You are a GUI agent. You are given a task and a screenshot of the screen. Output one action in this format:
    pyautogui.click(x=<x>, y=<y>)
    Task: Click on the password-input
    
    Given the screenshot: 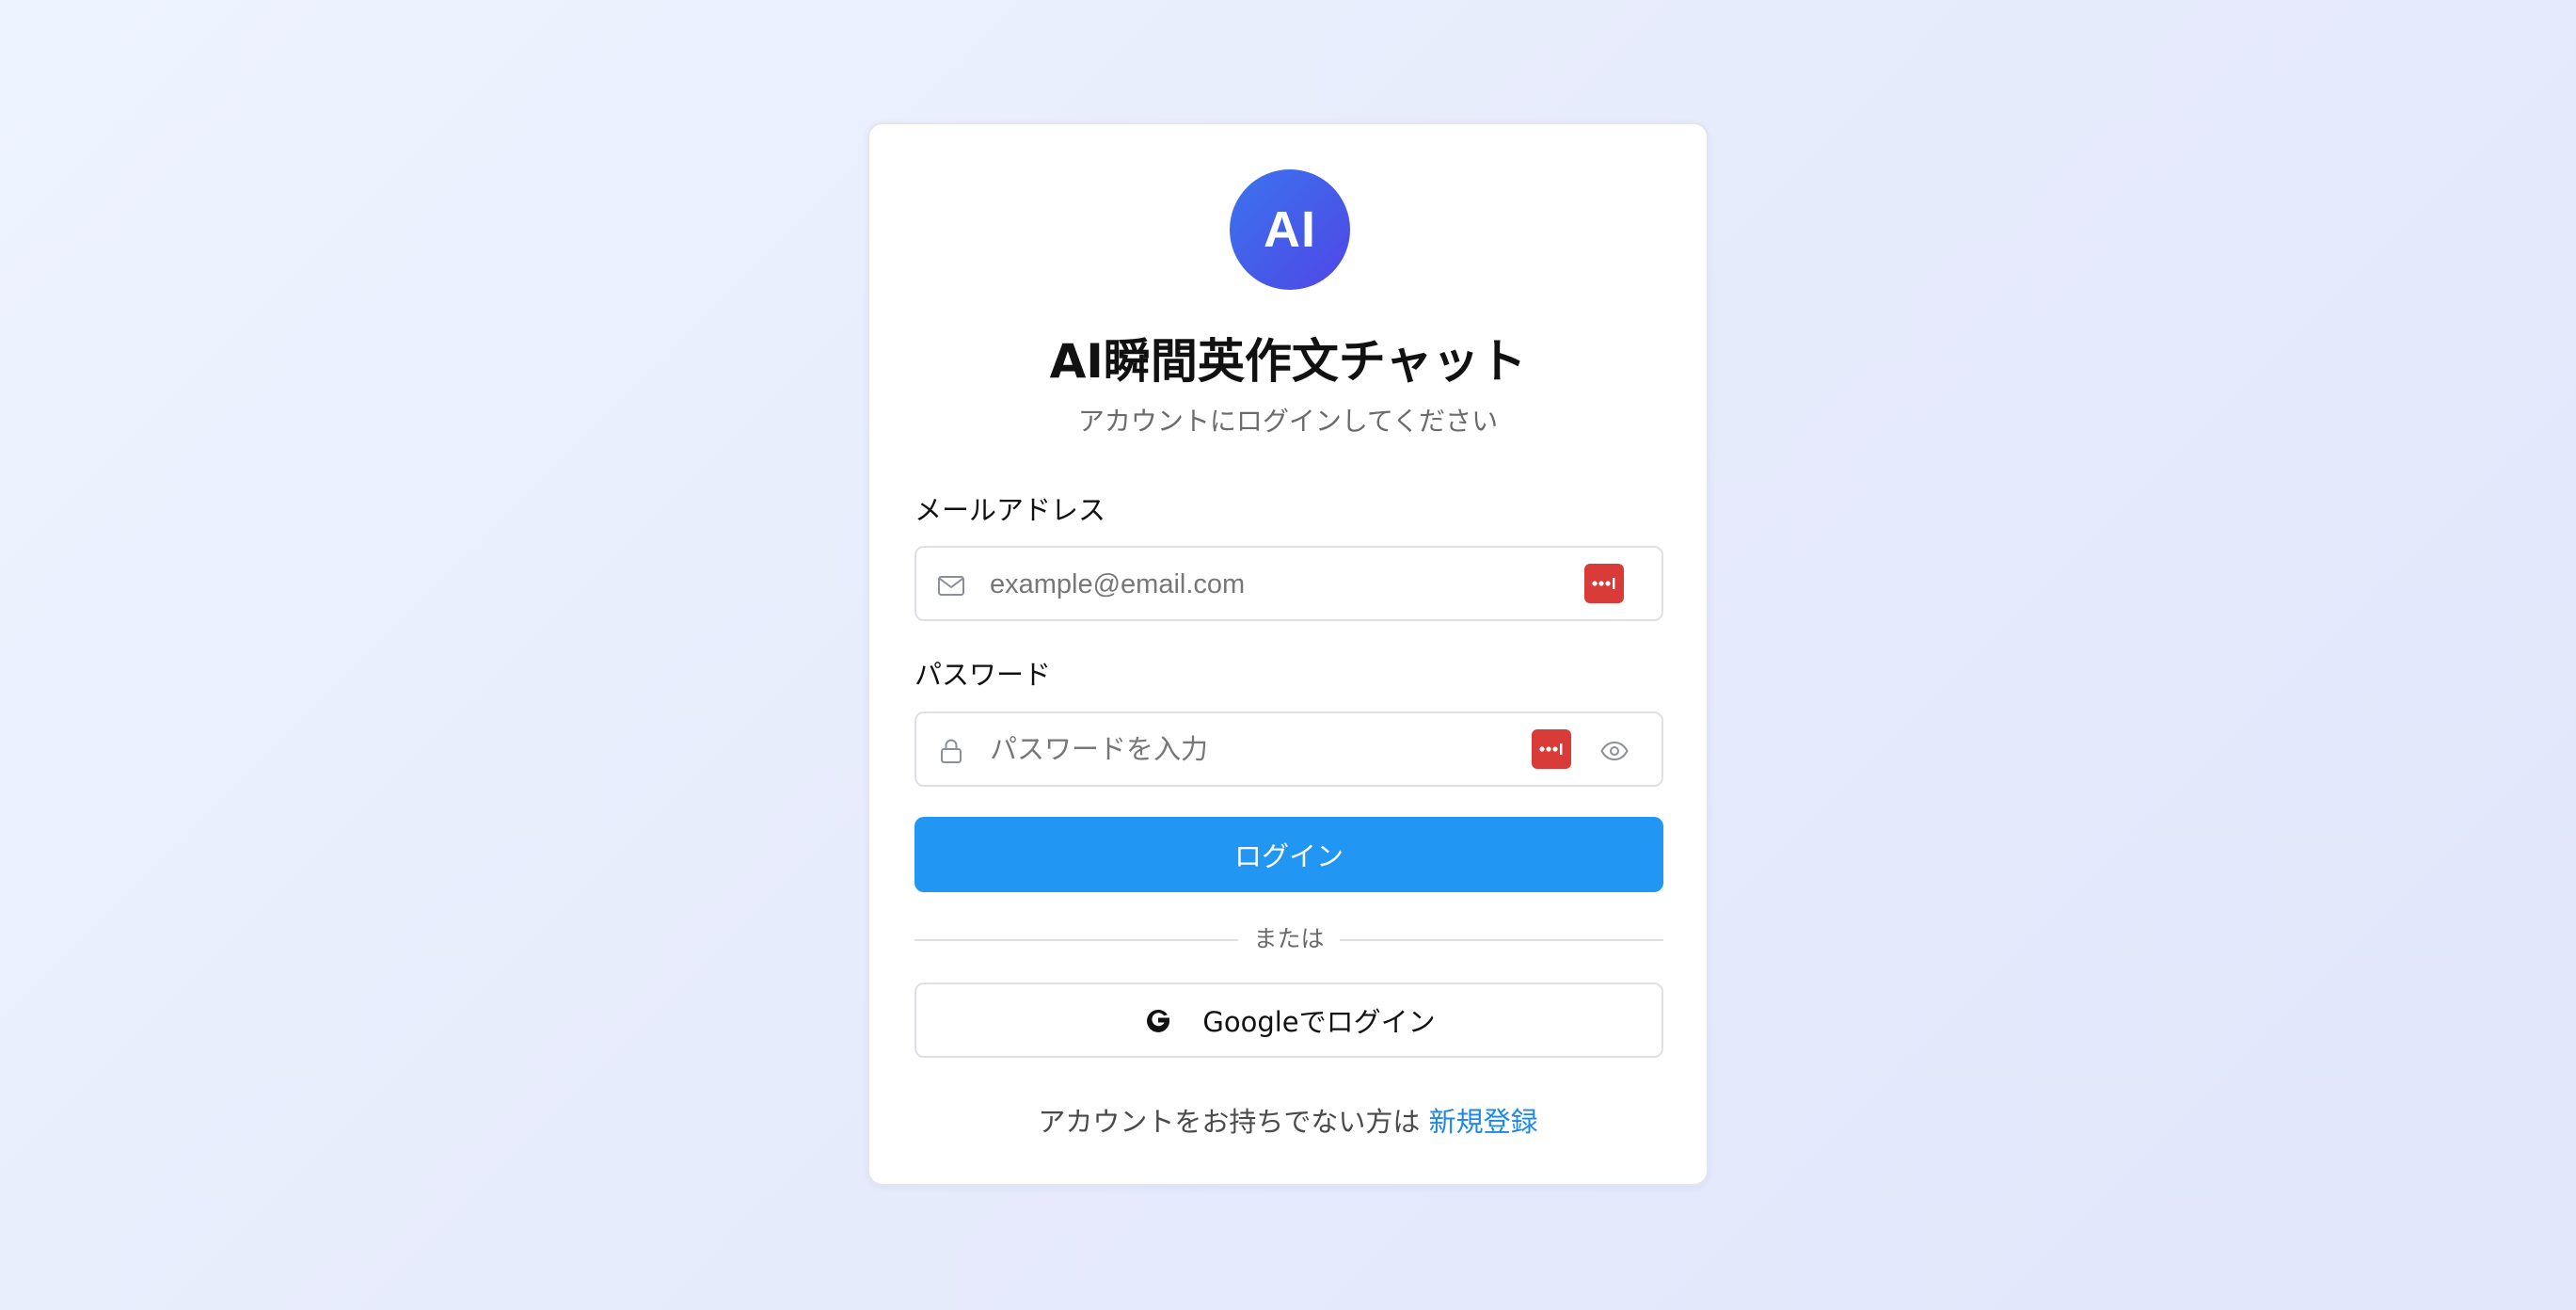 What is the action you would take?
    pyautogui.click(x=1254, y=750)
    